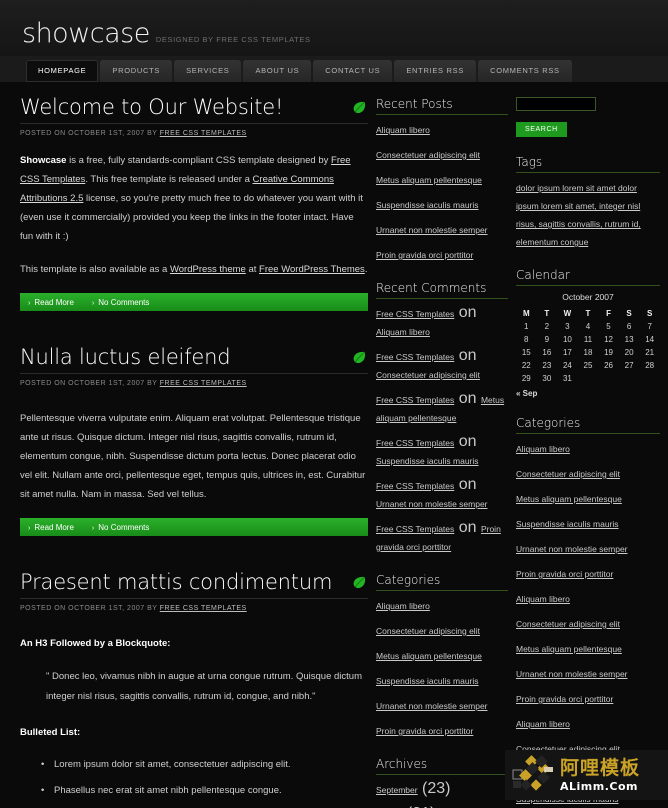 The width and height of the screenshot is (668, 808). What do you see at coordinates (629, 326) in the screenshot?
I see `calendar-day: 6` at bounding box center [629, 326].